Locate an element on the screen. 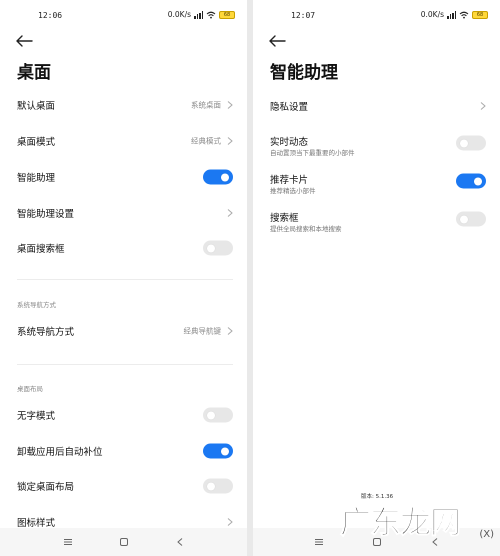  desktop-search-toggle is located at coordinates (218, 248).